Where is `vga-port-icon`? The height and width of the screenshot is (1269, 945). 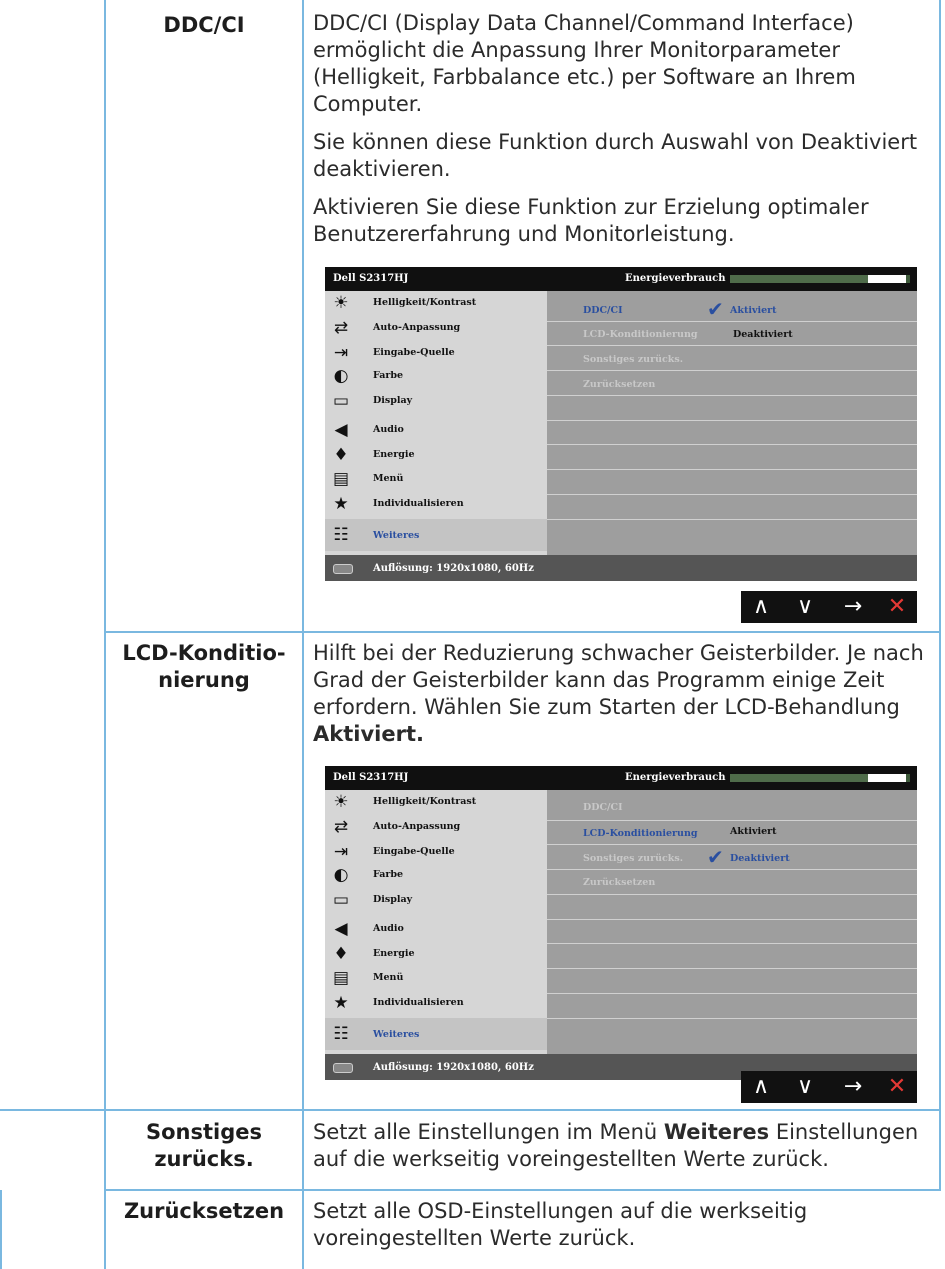
vga-port-icon is located at coordinates (343, 569).